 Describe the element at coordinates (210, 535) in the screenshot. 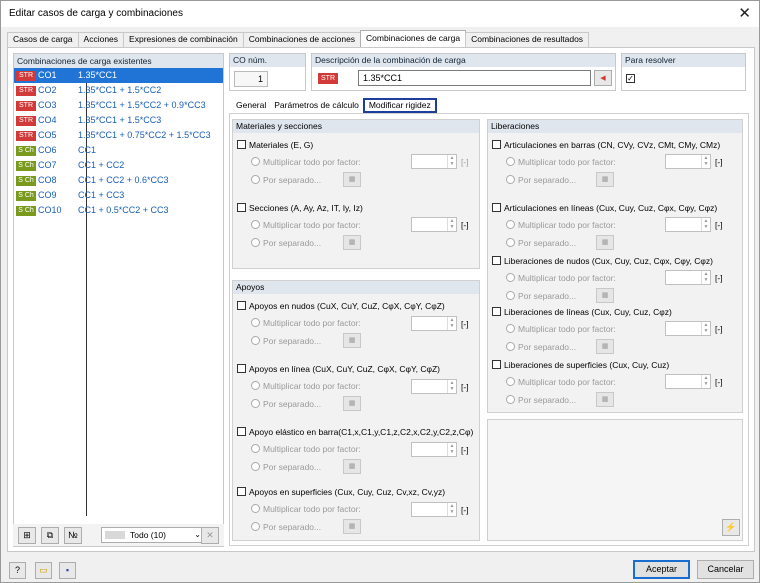

I see `delete-icon: ✕` at that location.